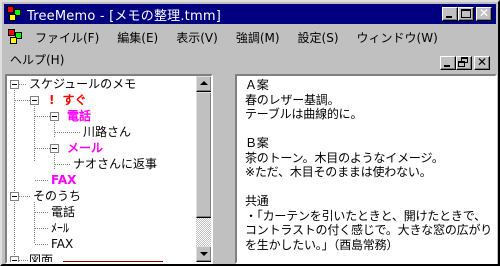 The image size is (500, 266). I want to click on mdi-restore-button, so click(464, 63).